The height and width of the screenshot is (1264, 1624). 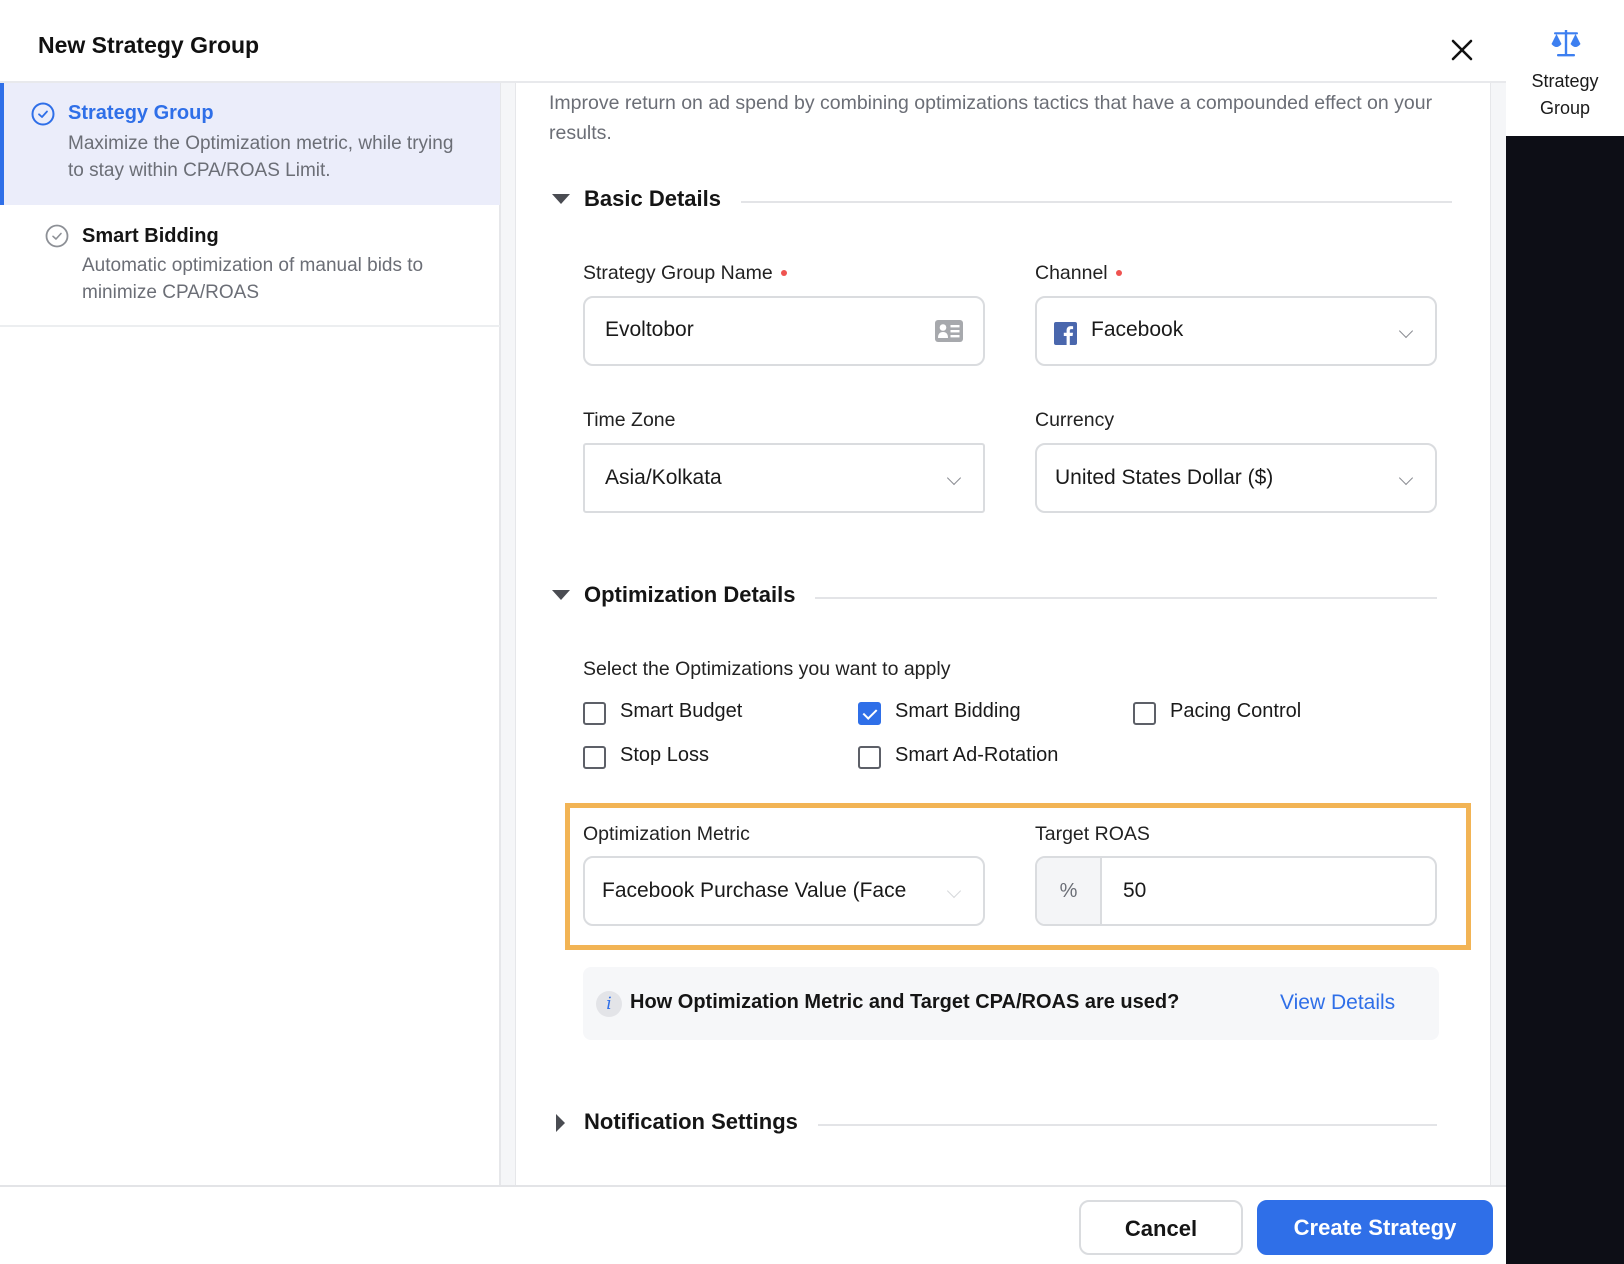 I want to click on checkbox-label: Stop Loss, so click(x=664, y=755).